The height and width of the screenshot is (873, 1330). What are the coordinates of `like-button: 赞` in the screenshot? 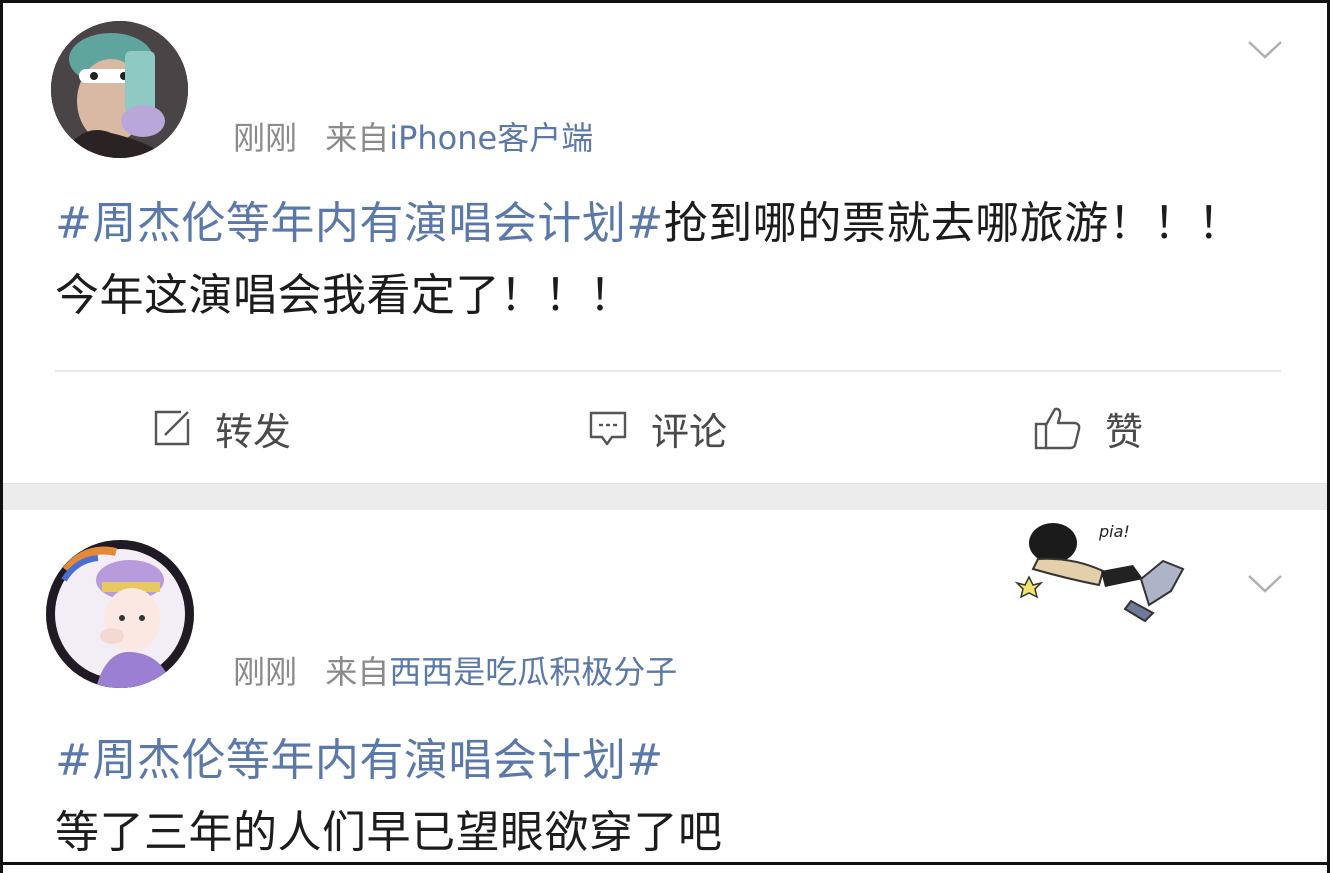 It's located at (1088, 428).